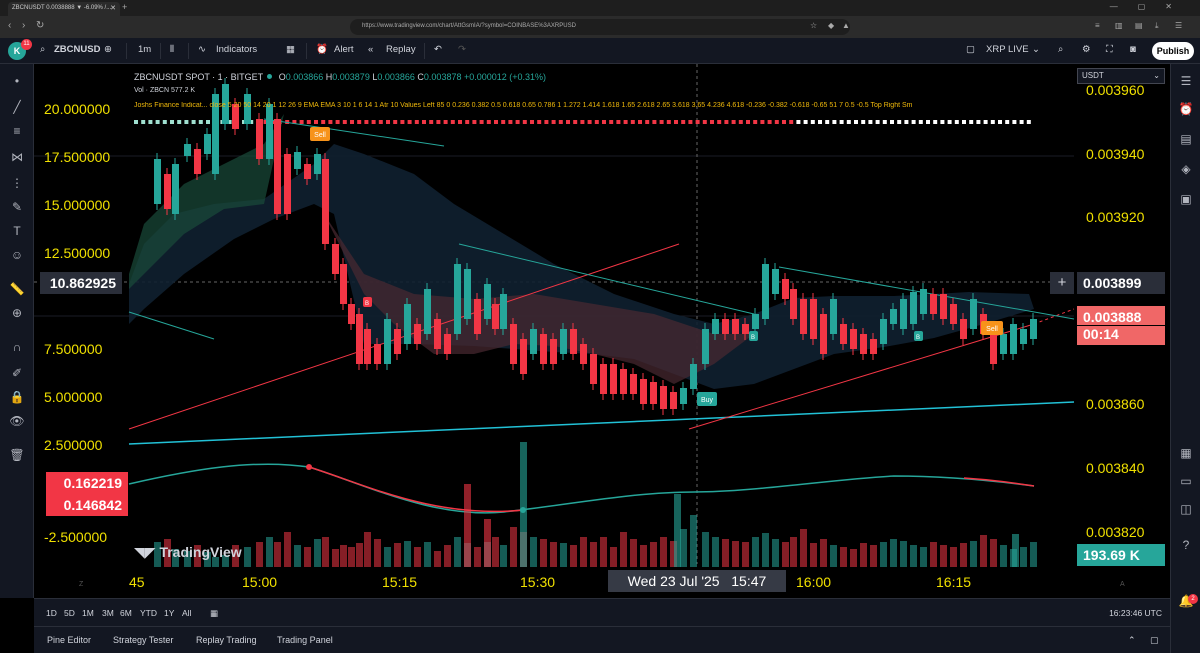  Describe the element at coordinates (64, 9) in the screenshot. I see `browser-tab: ZBCNUSDT 0.0038888 ▼ -6.09% /... ✕` at that location.